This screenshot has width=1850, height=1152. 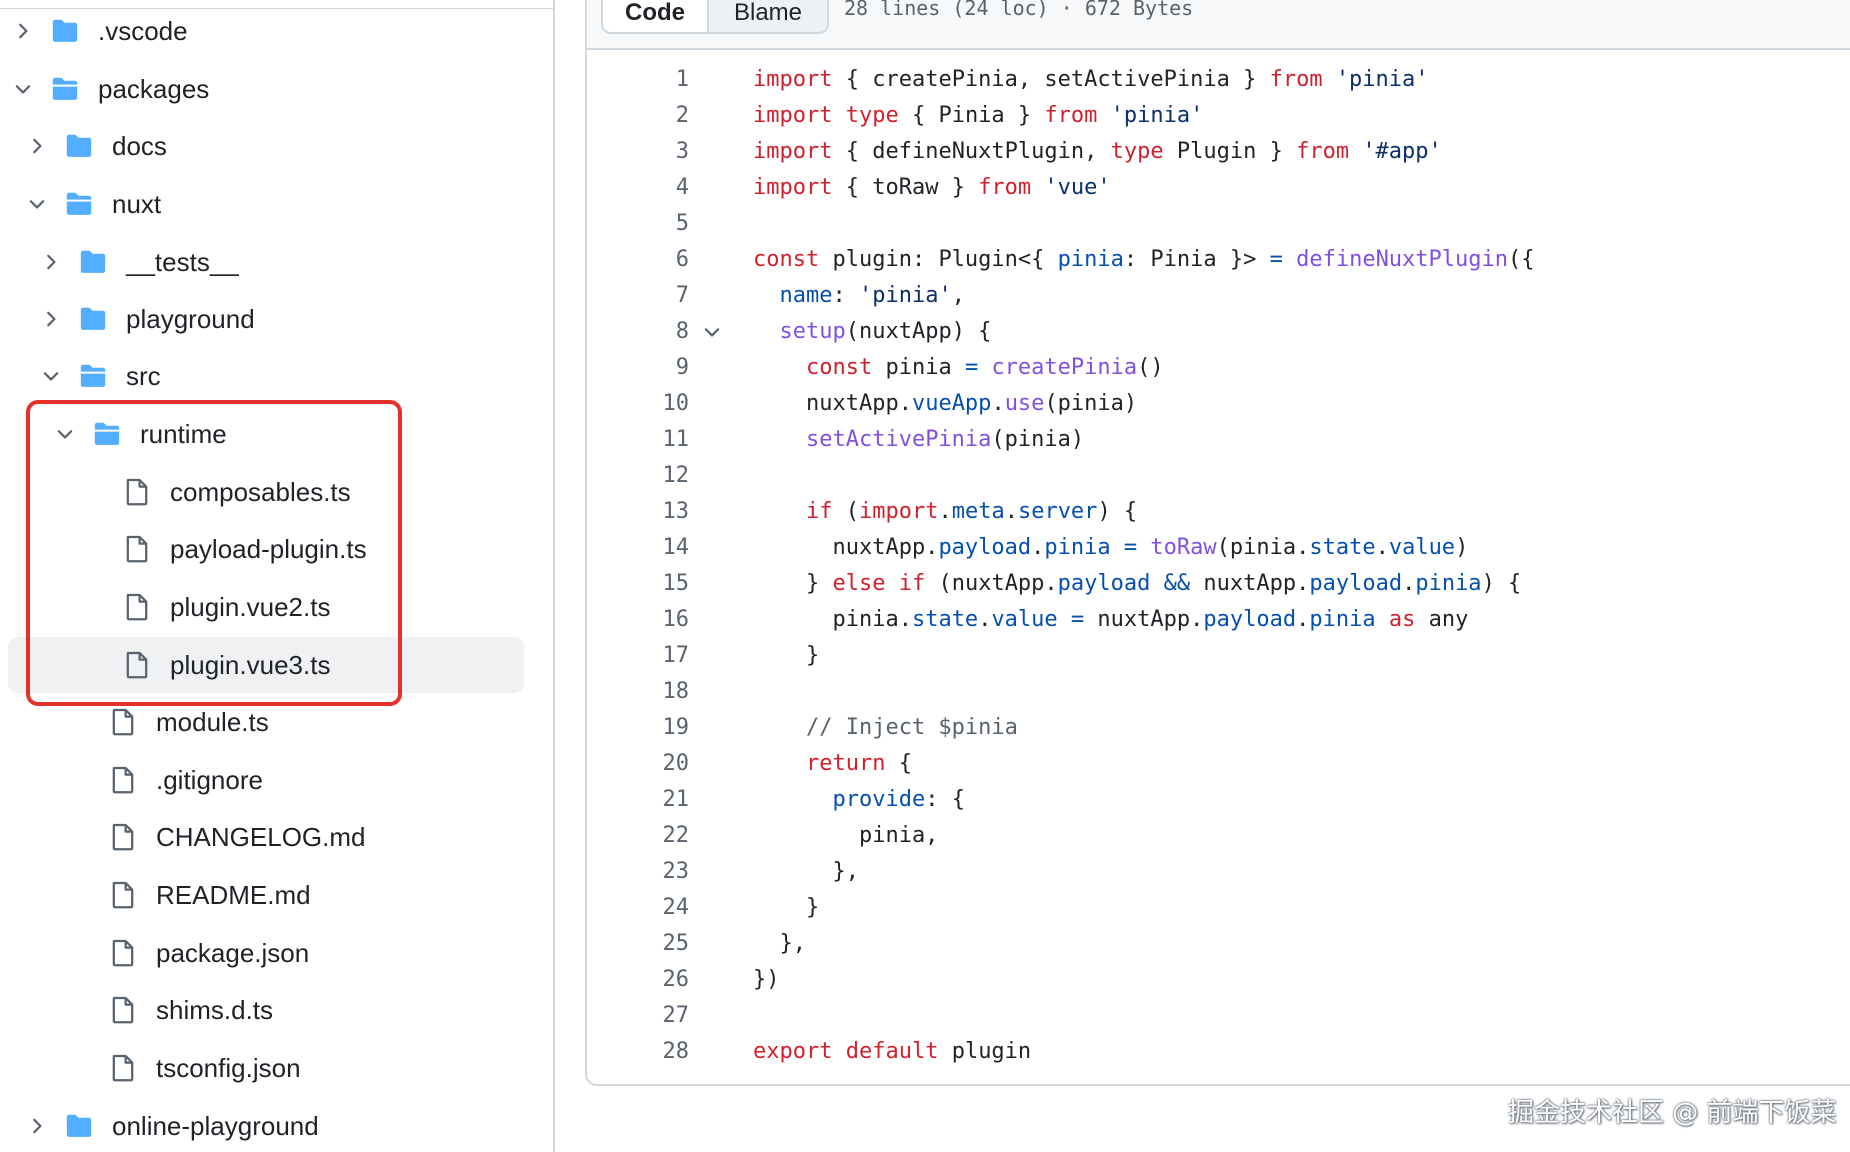 What do you see at coordinates (638, 908) in the screenshot?
I see `line-number: 24` at bounding box center [638, 908].